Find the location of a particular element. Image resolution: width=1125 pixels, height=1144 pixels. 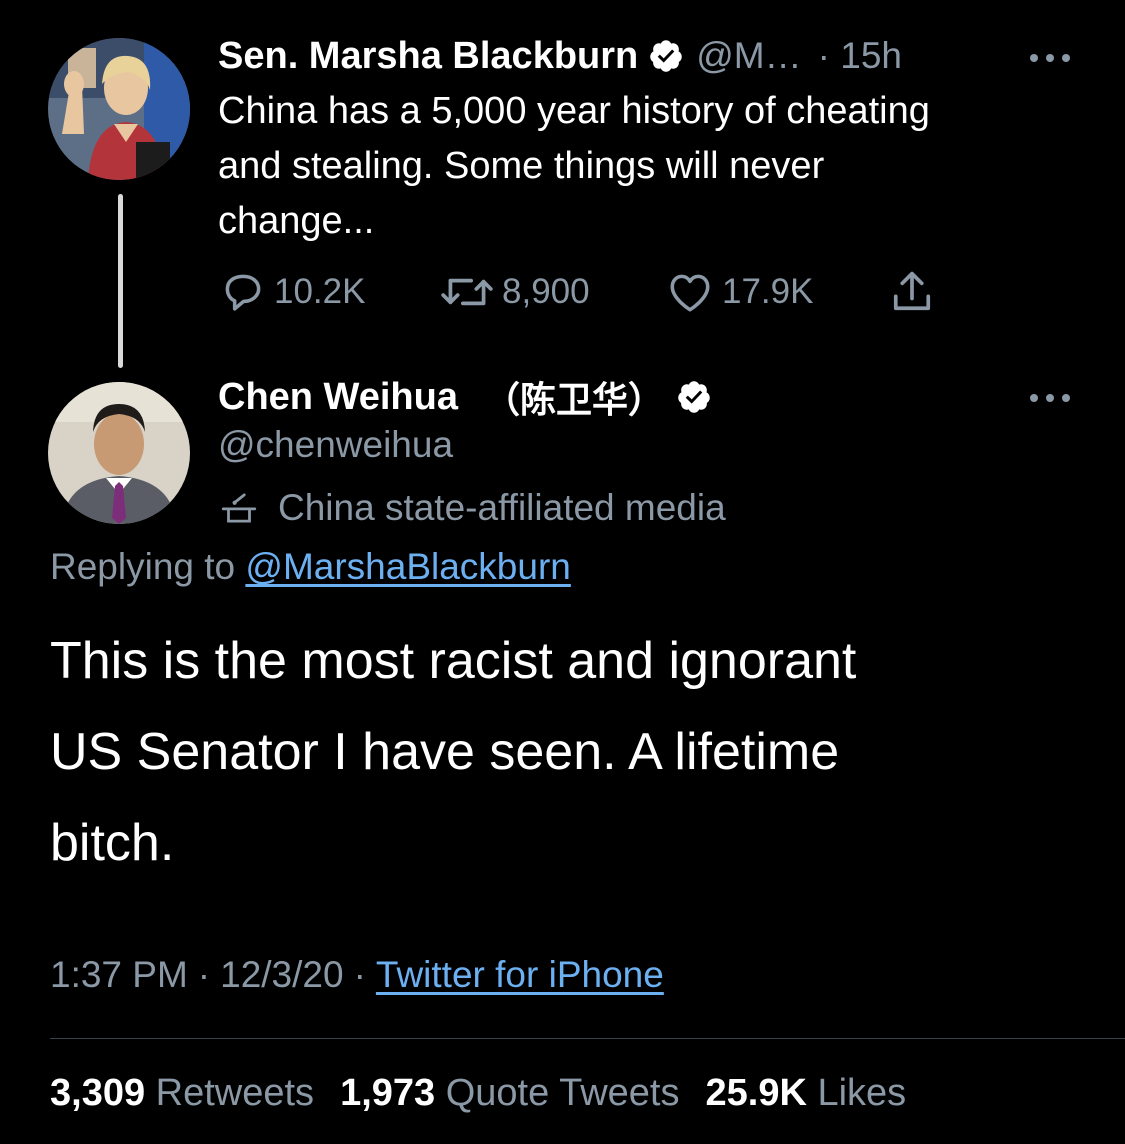

reply-count: 10.2K is located at coordinates (320, 291).